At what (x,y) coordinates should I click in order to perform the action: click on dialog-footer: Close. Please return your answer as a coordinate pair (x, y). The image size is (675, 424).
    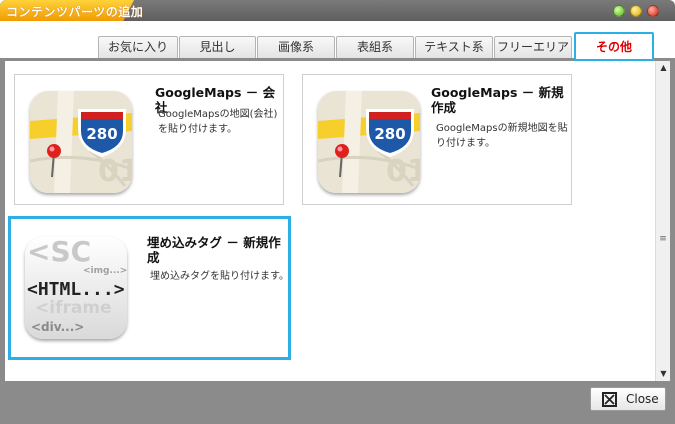
    Looking at the image, I should click on (337, 404).